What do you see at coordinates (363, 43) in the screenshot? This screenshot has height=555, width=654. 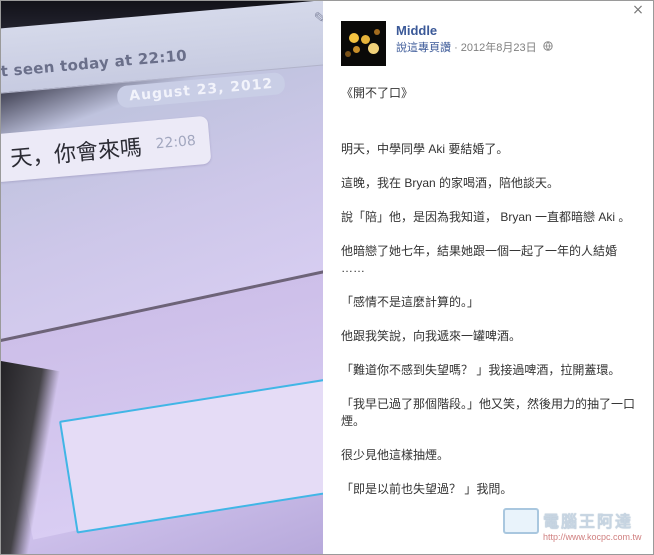 I see `page-avatar` at bounding box center [363, 43].